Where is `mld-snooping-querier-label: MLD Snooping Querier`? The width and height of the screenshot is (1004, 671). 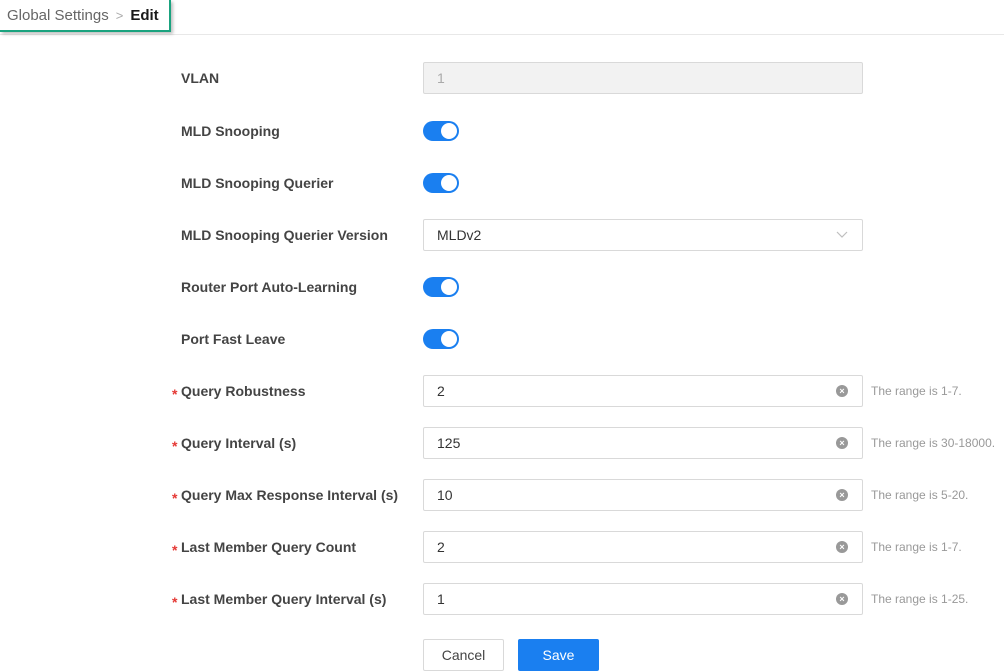
mld-snooping-querier-label: MLD Snooping Querier is located at coordinates (257, 183).